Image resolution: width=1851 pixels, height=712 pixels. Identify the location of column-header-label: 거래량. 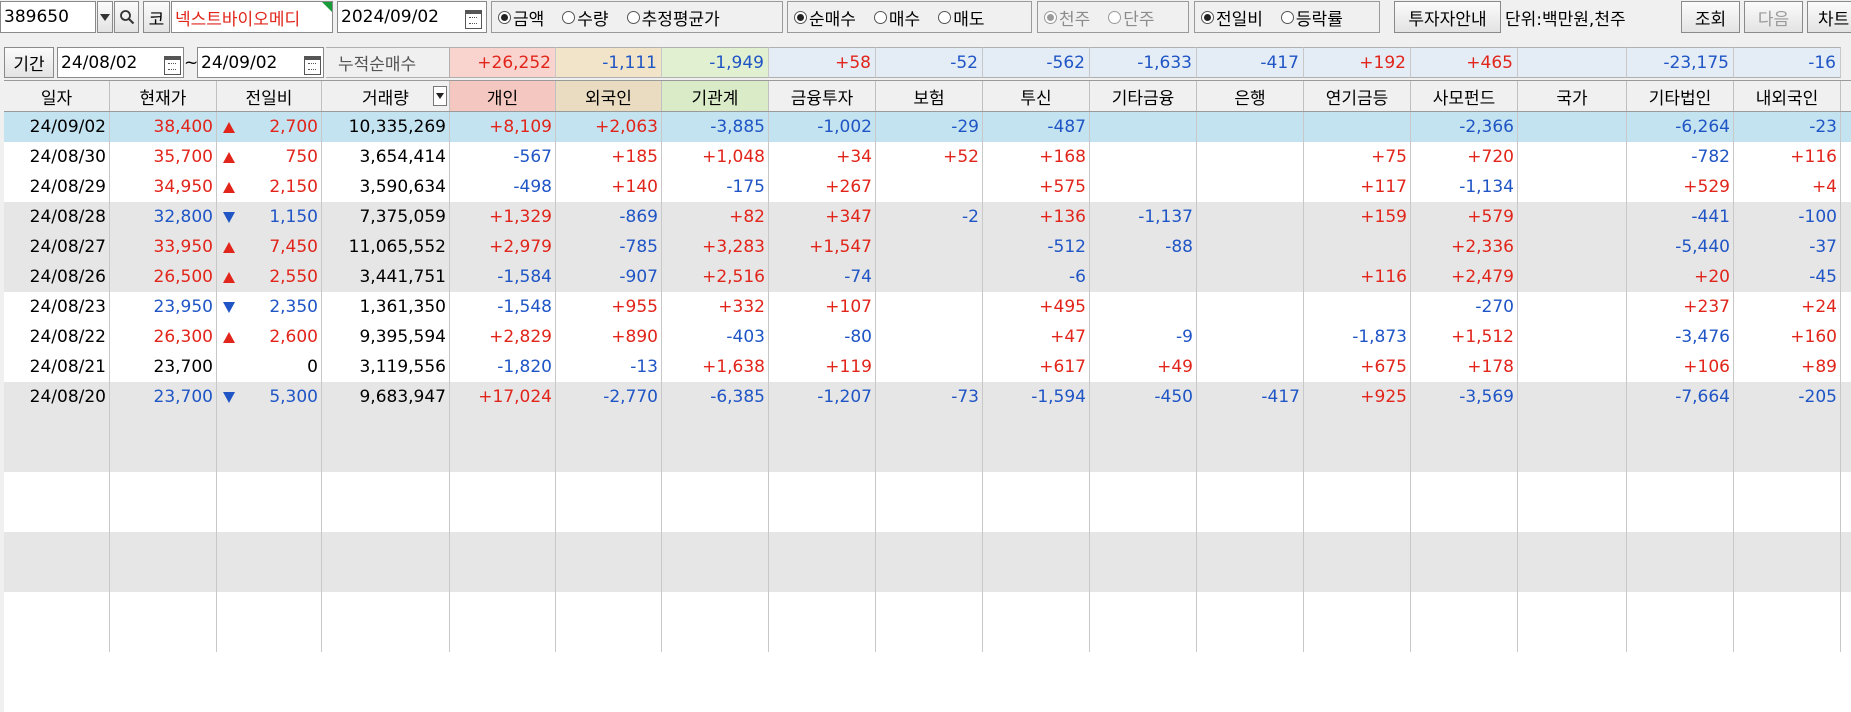
(385, 98).